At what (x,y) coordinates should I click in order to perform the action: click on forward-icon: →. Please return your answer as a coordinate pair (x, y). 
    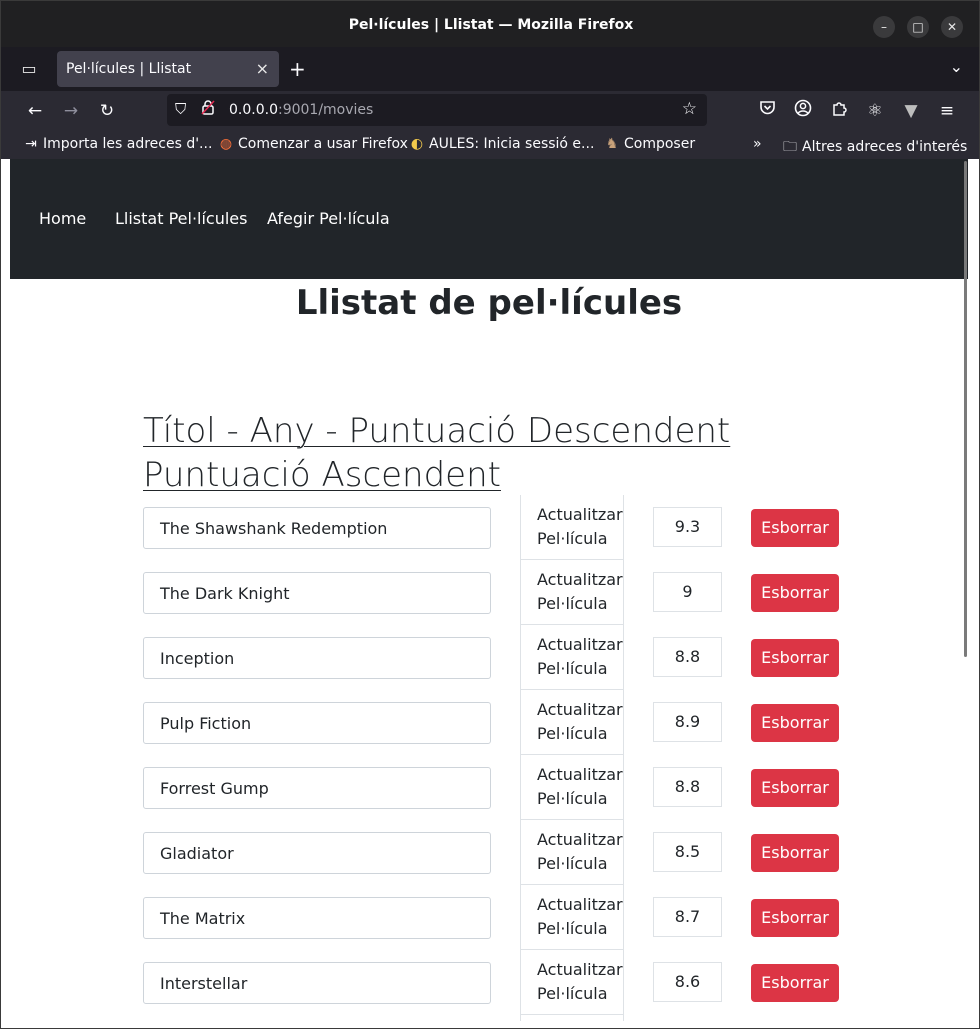
    Looking at the image, I should click on (71, 111).